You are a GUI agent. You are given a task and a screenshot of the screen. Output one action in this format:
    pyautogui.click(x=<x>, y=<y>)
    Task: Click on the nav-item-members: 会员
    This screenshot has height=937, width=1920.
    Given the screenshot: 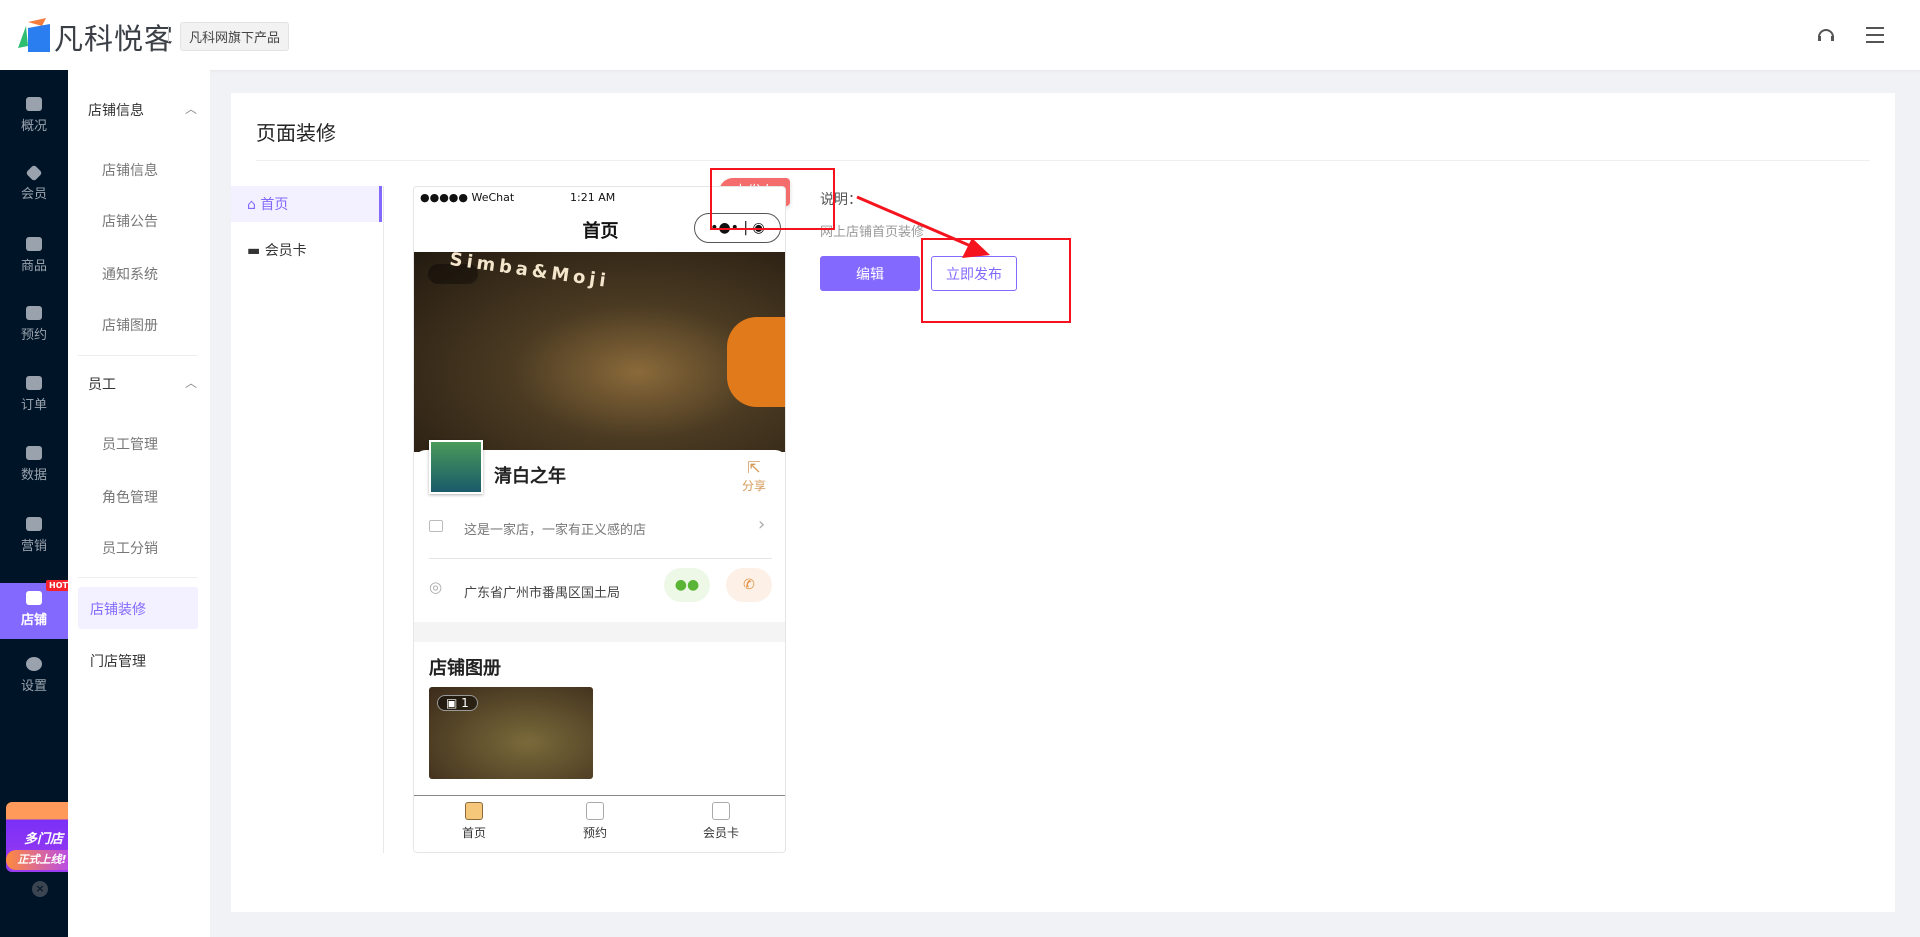 What is the action you would take?
    pyautogui.click(x=34, y=187)
    